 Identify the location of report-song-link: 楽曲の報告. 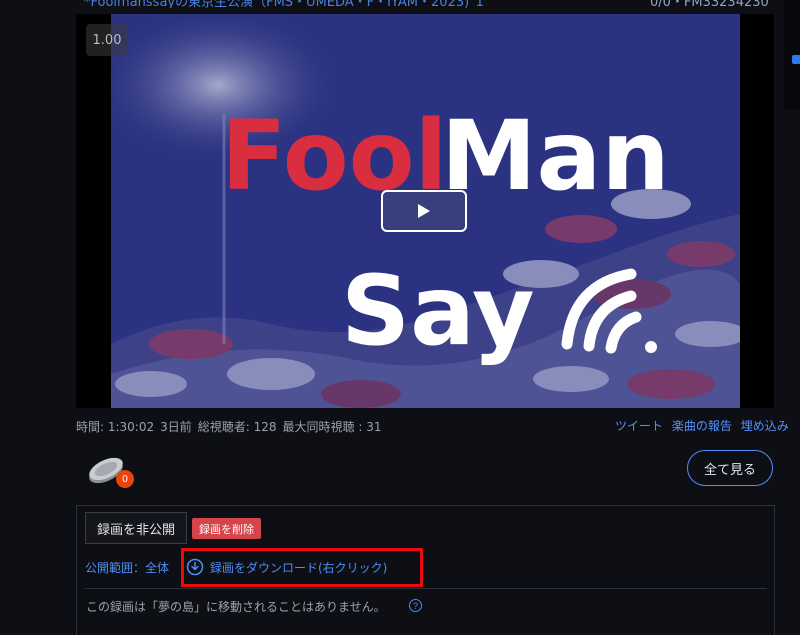
(702, 426).